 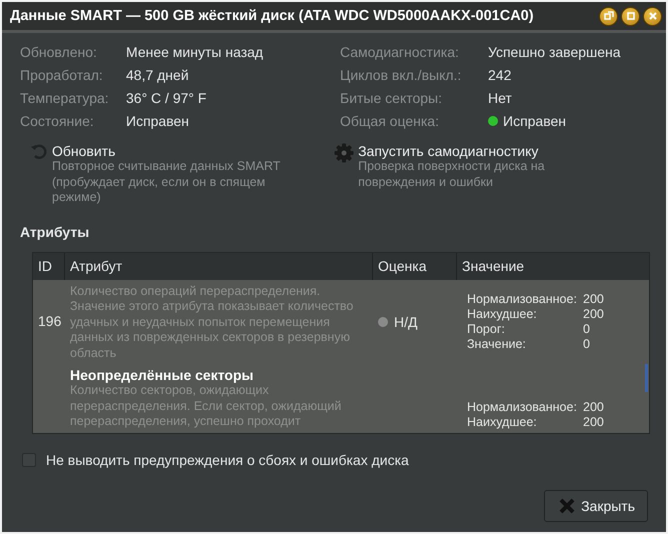 I want to click on window-title: Данные SMART — 500 GB жёсткий диск (ATA WDC WD5000AAKX-001CA0), so click(x=272, y=16).